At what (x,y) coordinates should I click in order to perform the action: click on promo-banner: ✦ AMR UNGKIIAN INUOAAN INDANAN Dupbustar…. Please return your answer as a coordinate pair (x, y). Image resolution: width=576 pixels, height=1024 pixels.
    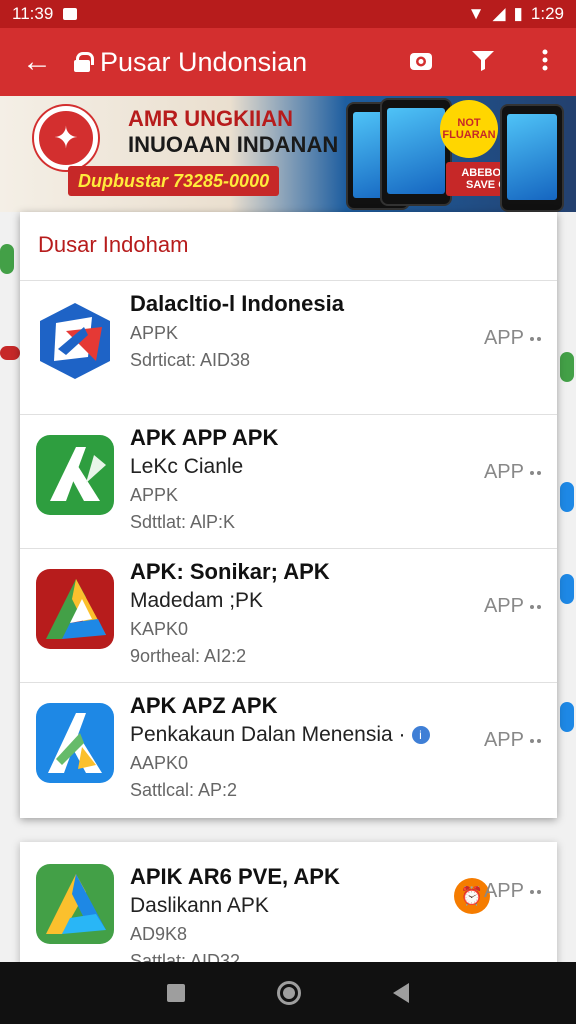
    Looking at the image, I should click on (288, 154).